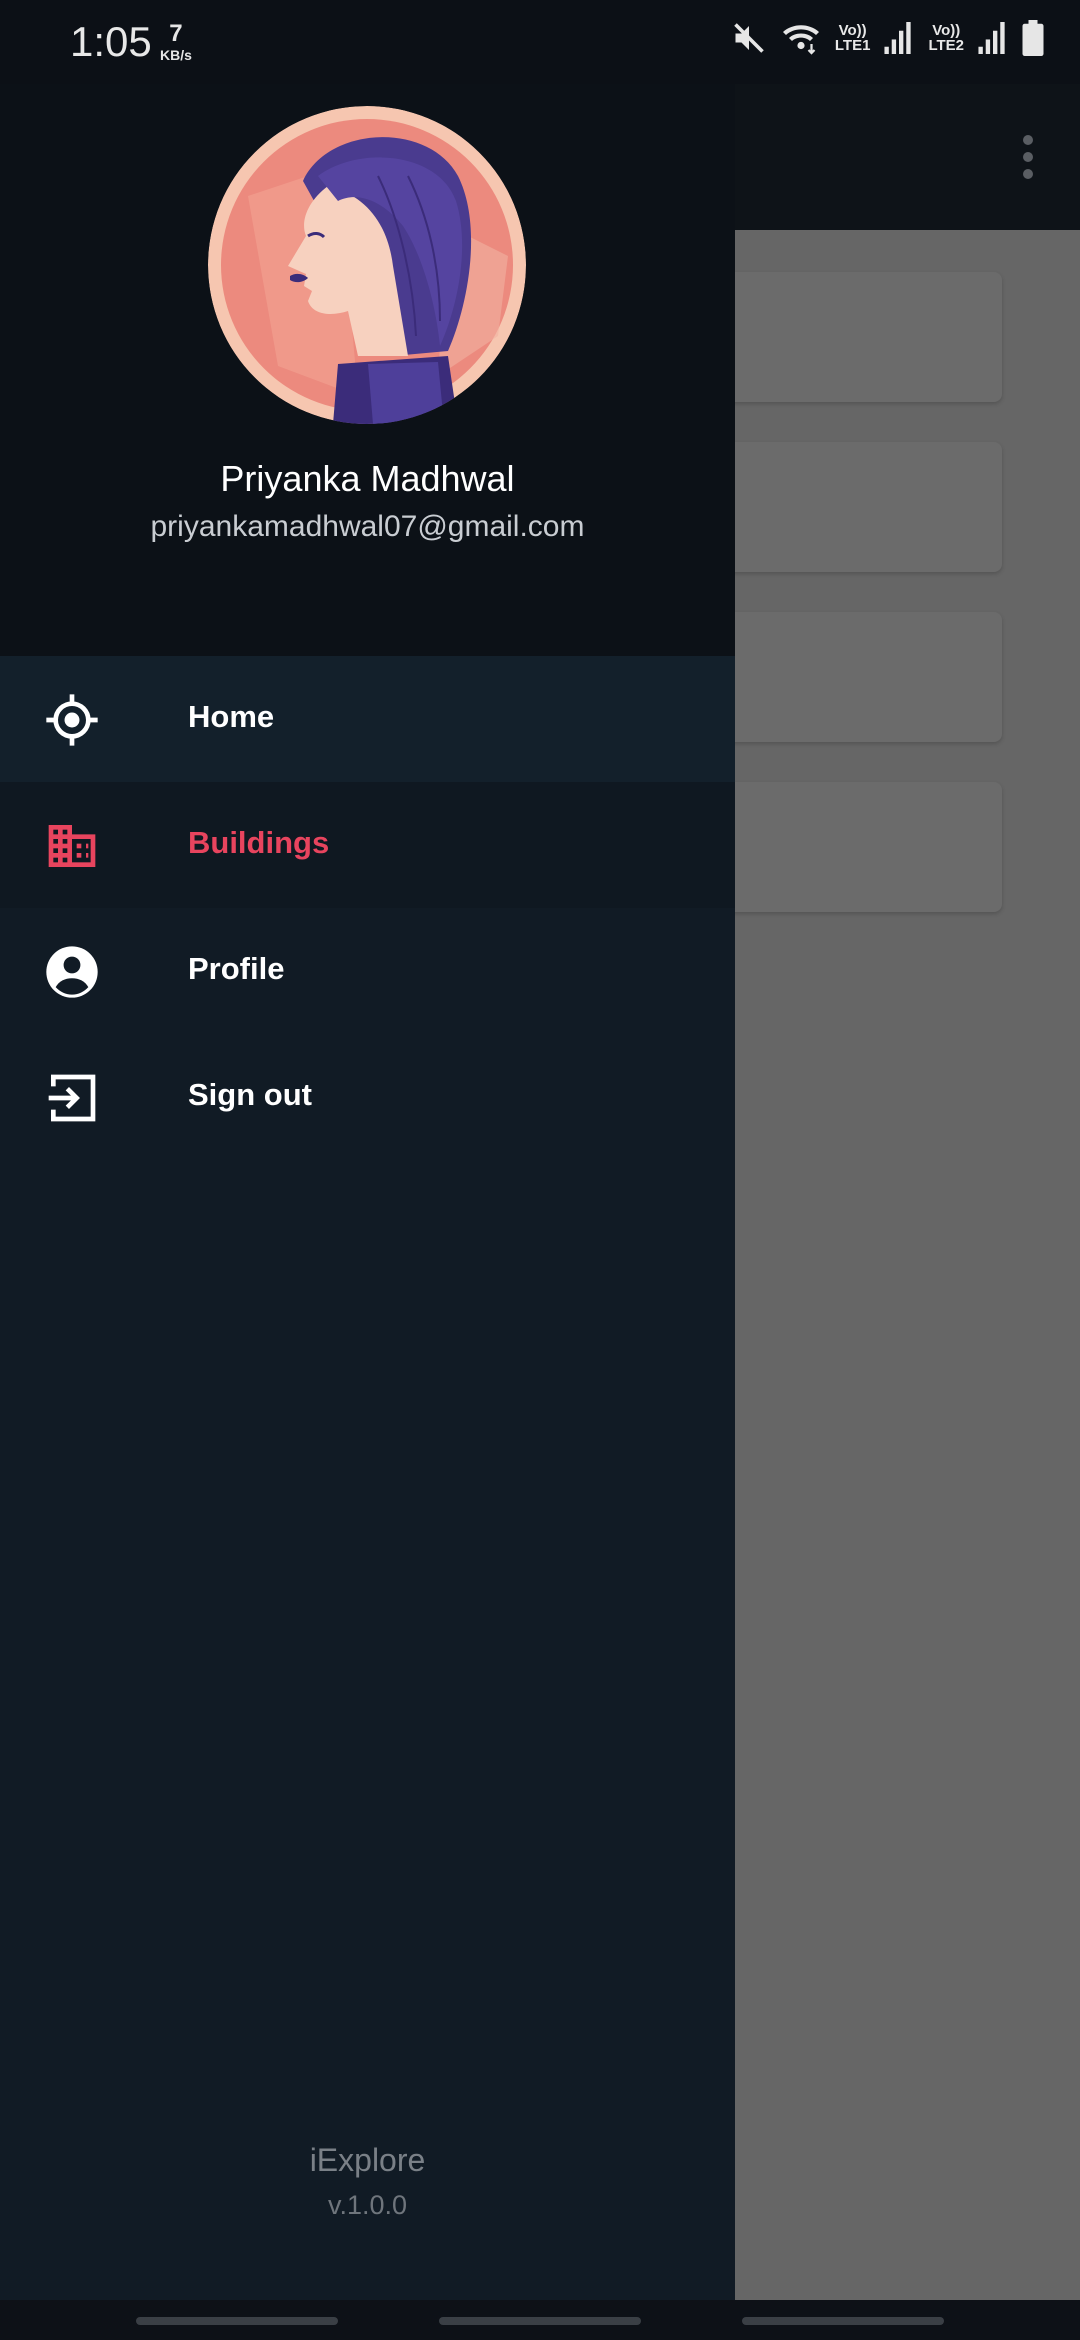 This screenshot has width=1080, height=2340. Describe the element at coordinates (259, 842) in the screenshot. I see `nav-label-buildings: Buildings` at that location.